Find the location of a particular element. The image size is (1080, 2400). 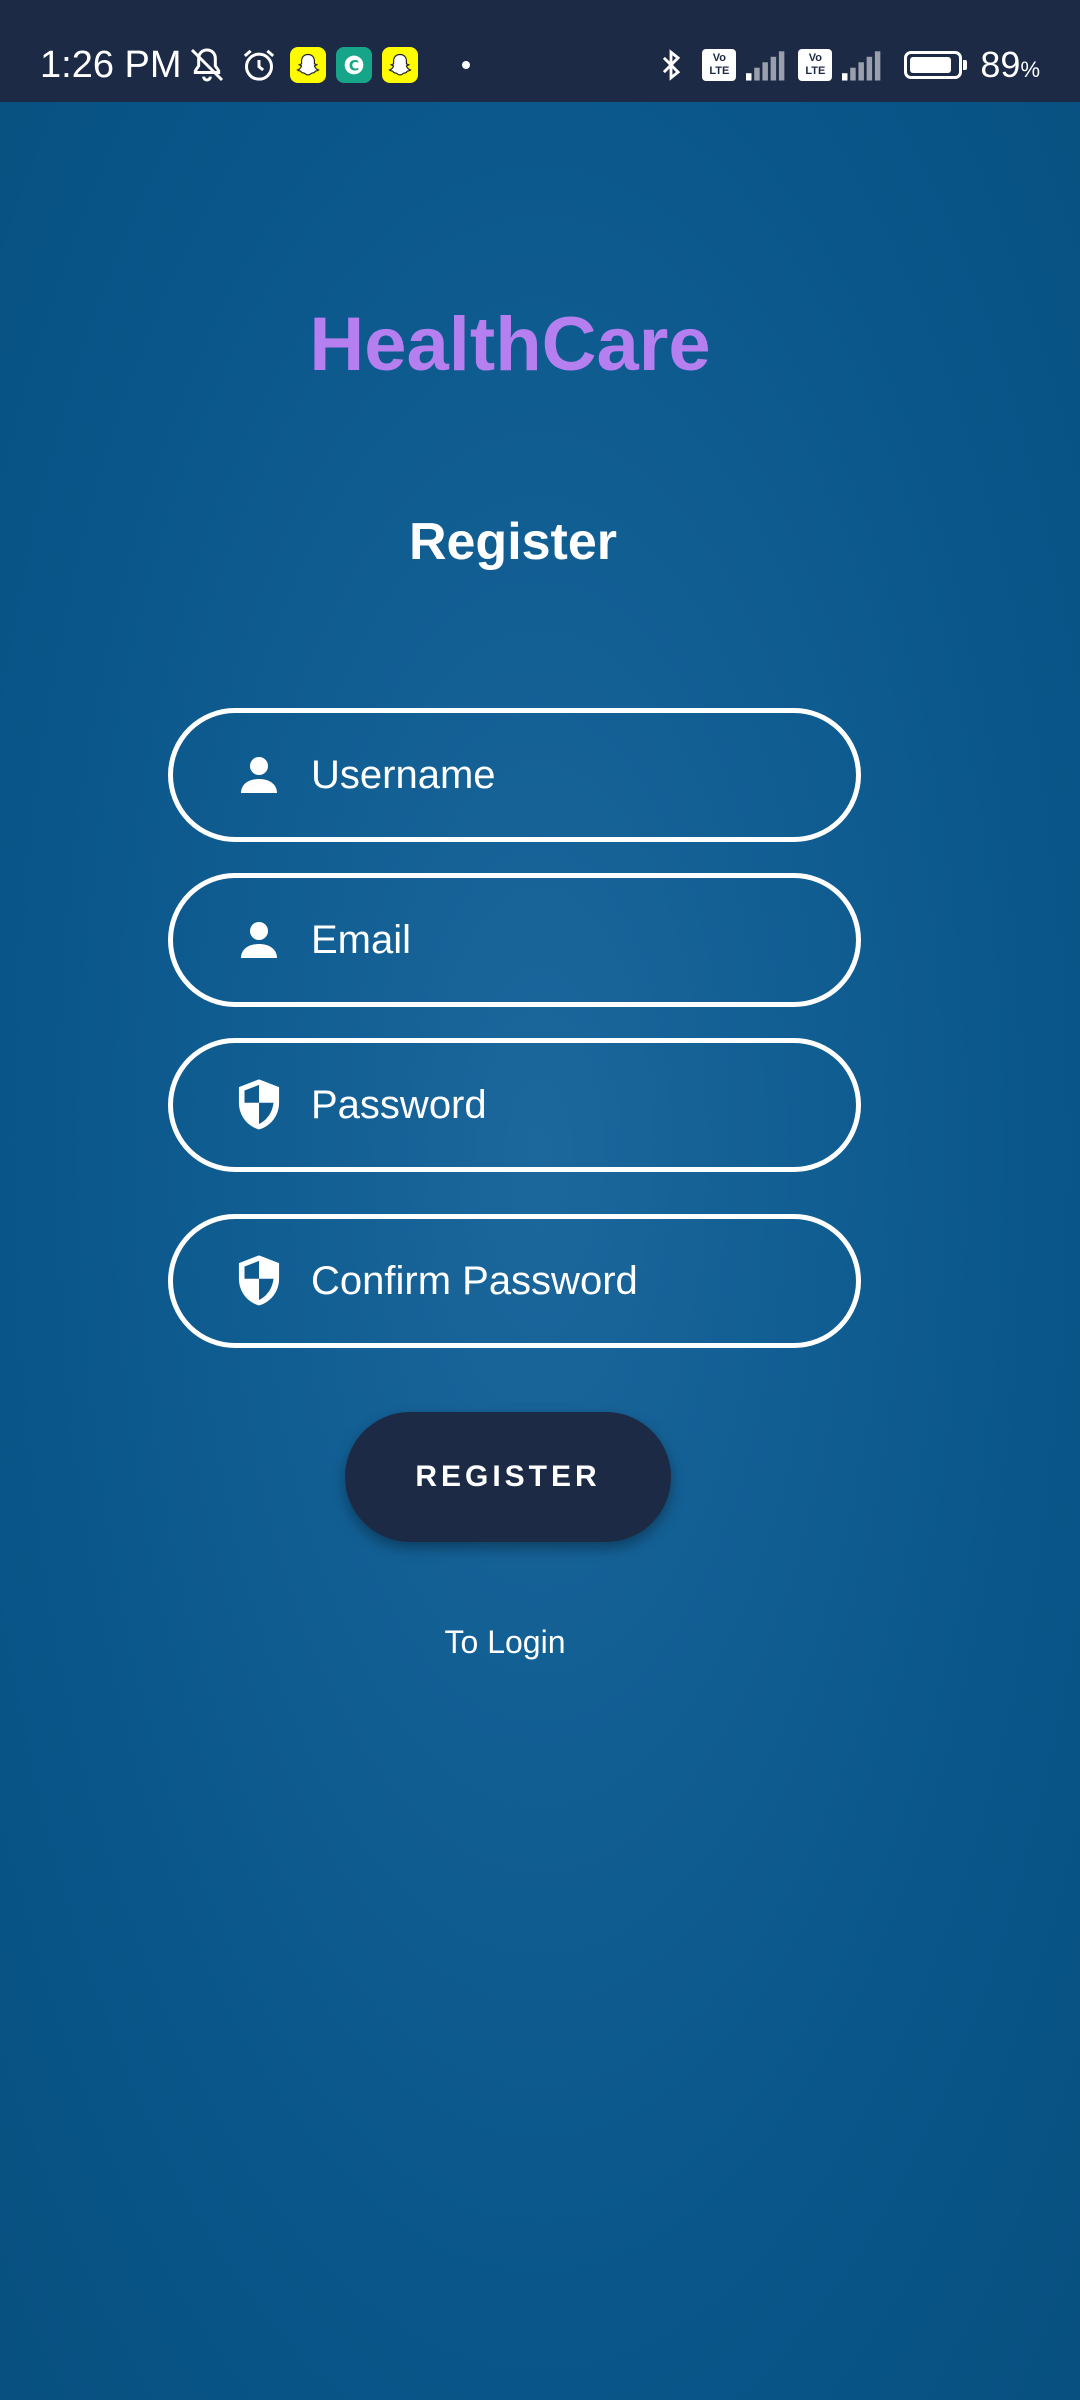

system-icons: Vo LTE Vo LTE 89% is located at coordinates (845, 65).